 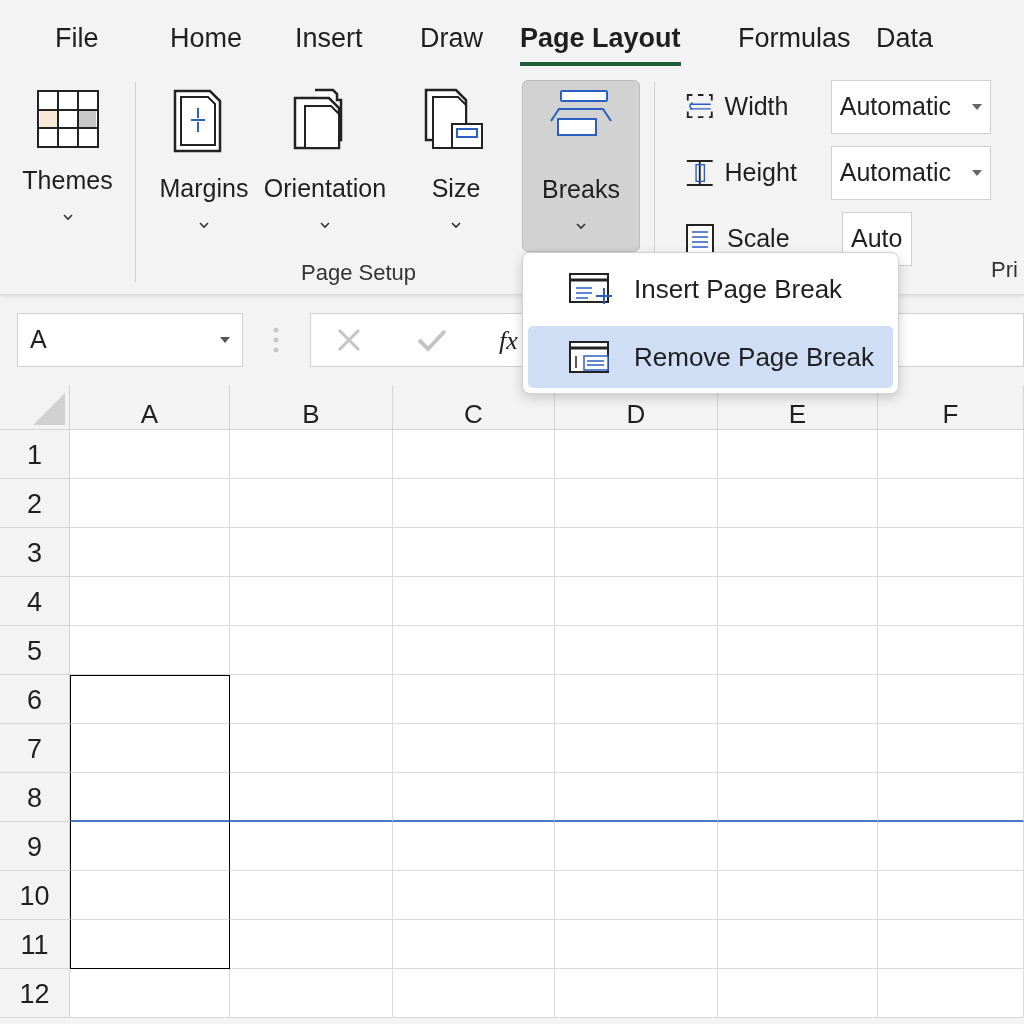 What do you see at coordinates (77, 43) in the screenshot?
I see `ribbon-tab: File` at bounding box center [77, 43].